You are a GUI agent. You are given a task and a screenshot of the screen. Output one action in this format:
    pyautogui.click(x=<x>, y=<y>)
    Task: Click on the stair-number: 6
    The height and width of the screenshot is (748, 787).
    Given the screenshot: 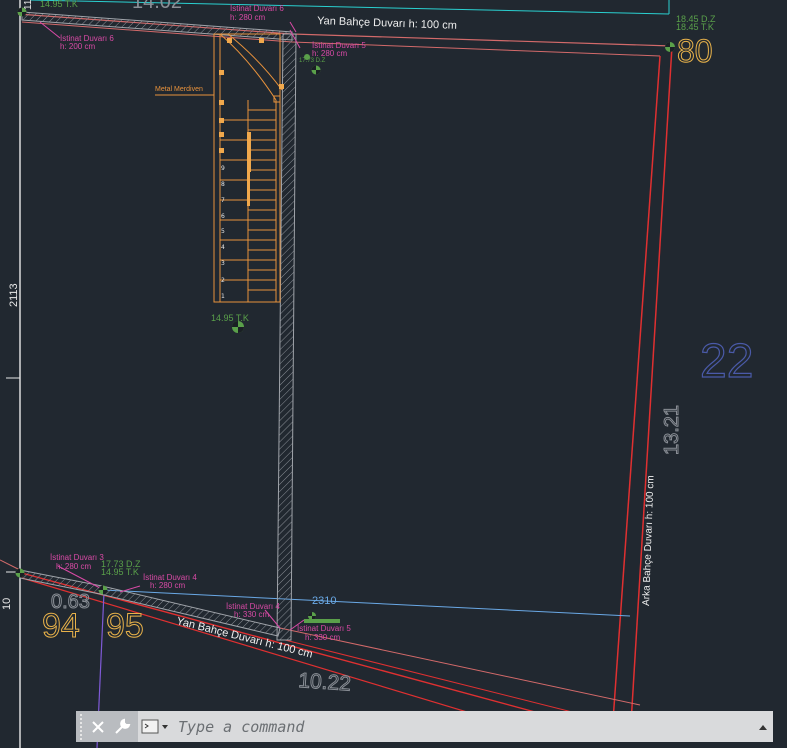 What is the action you would take?
    pyautogui.click(x=223, y=216)
    